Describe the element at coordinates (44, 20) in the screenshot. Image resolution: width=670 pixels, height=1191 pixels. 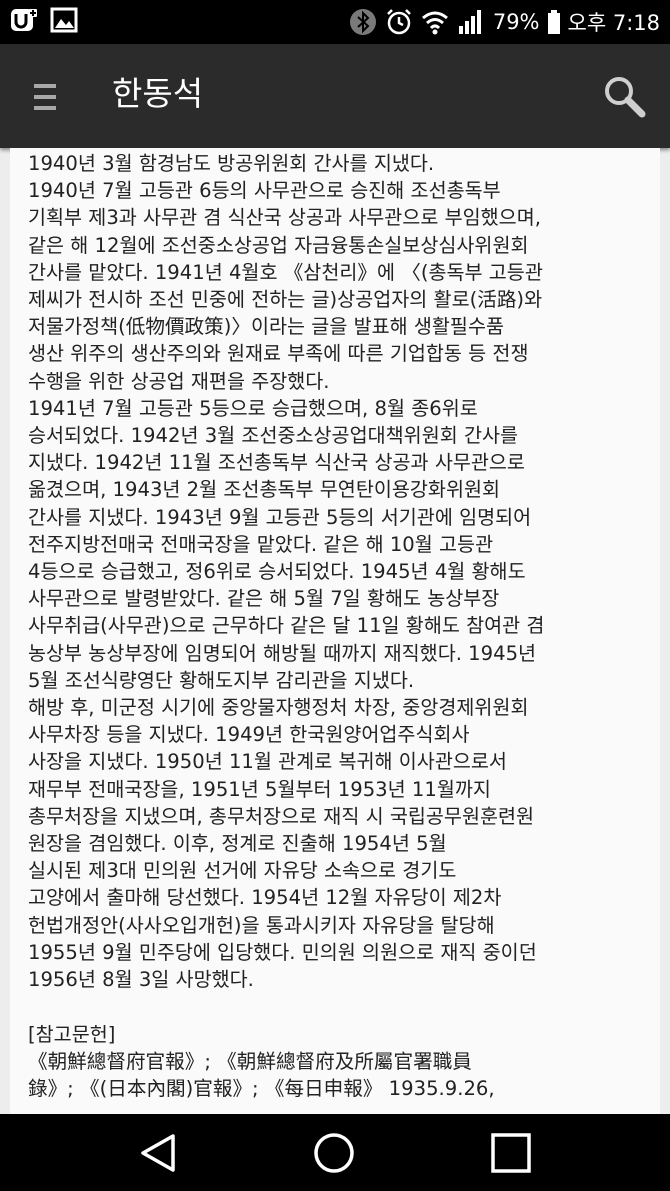
I see `status-left` at that location.